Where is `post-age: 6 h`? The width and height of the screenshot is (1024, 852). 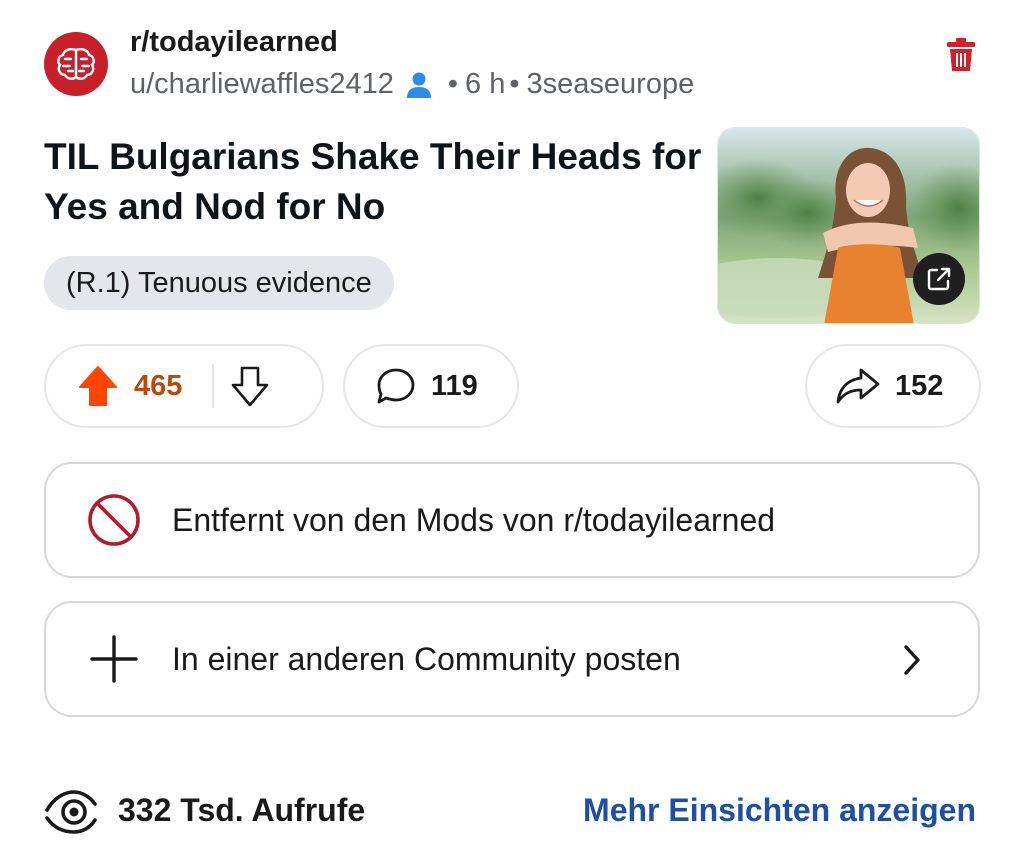
post-age: 6 h is located at coordinates (485, 84).